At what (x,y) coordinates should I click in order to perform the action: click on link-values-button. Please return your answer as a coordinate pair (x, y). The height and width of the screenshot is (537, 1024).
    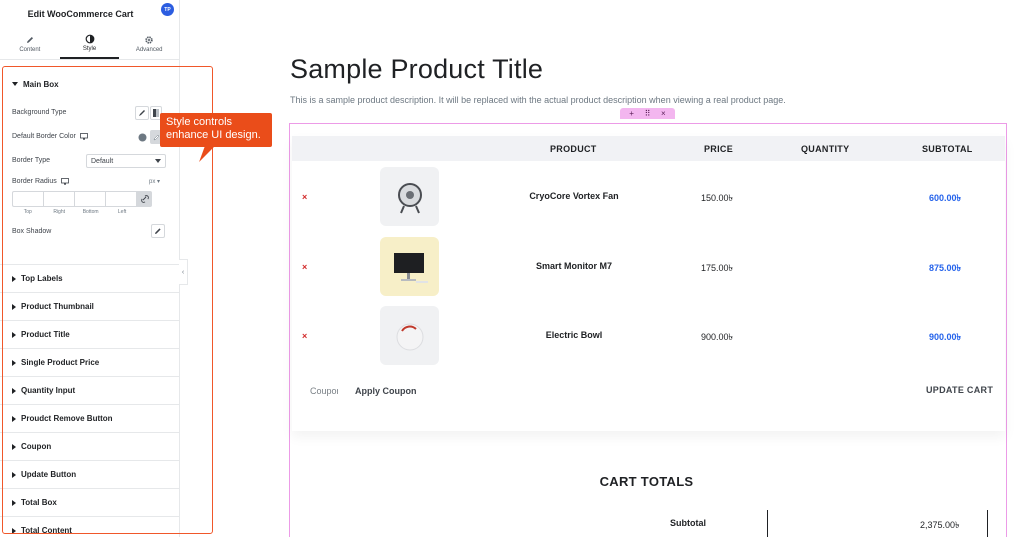
    Looking at the image, I should click on (144, 199).